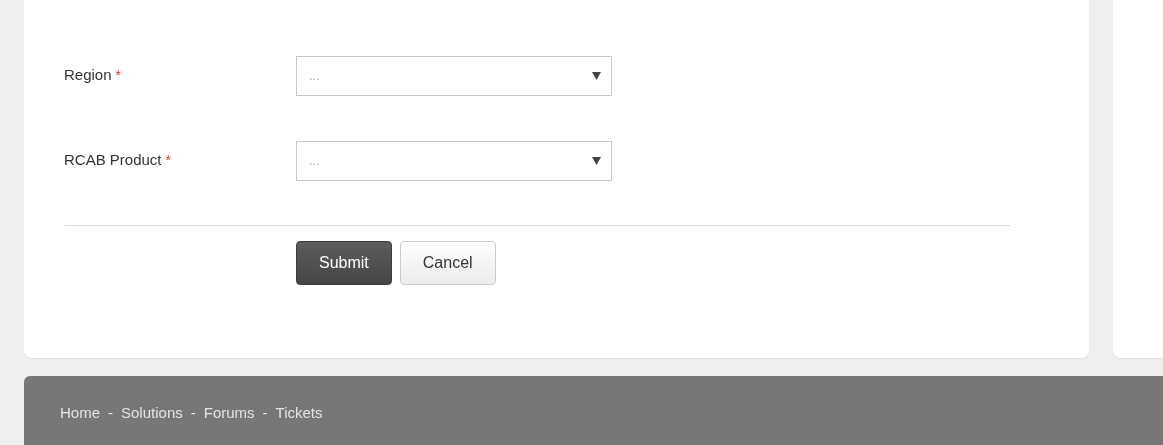 The height and width of the screenshot is (445, 1163). Describe the element at coordinates (152, 413) in the screenshot. I see `footer-link: Solutions` at that location.